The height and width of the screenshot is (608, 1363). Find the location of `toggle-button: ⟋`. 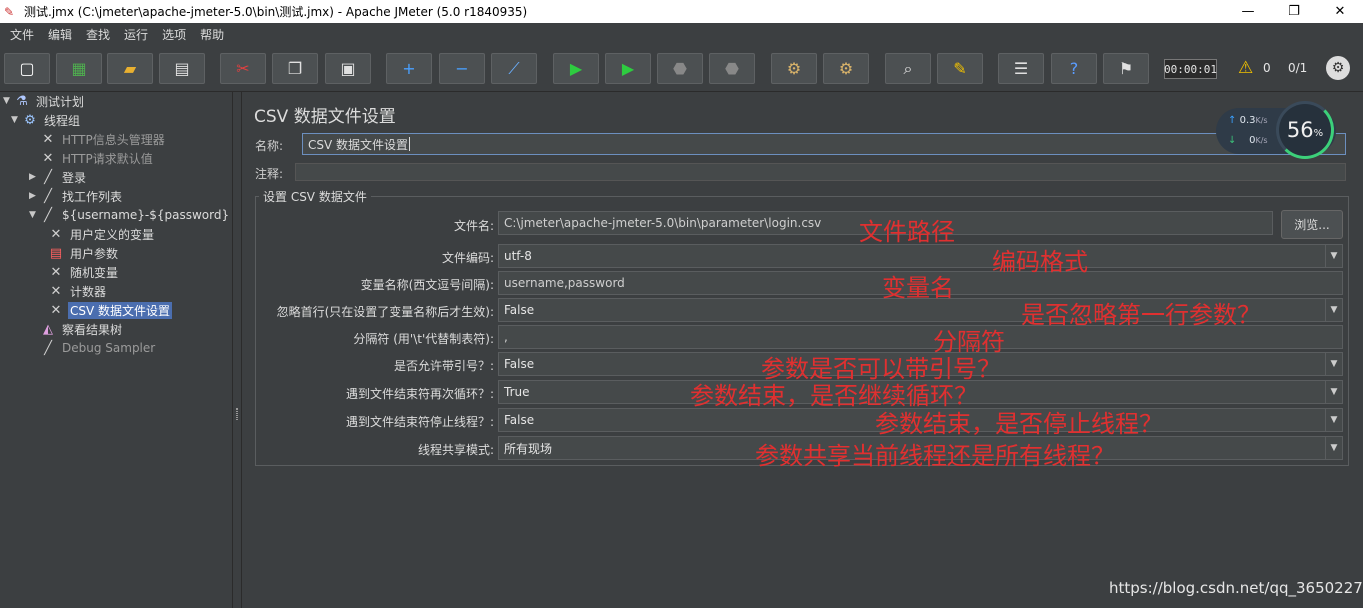

toggle-button: ⟋ is located at coordinates (514, 68).